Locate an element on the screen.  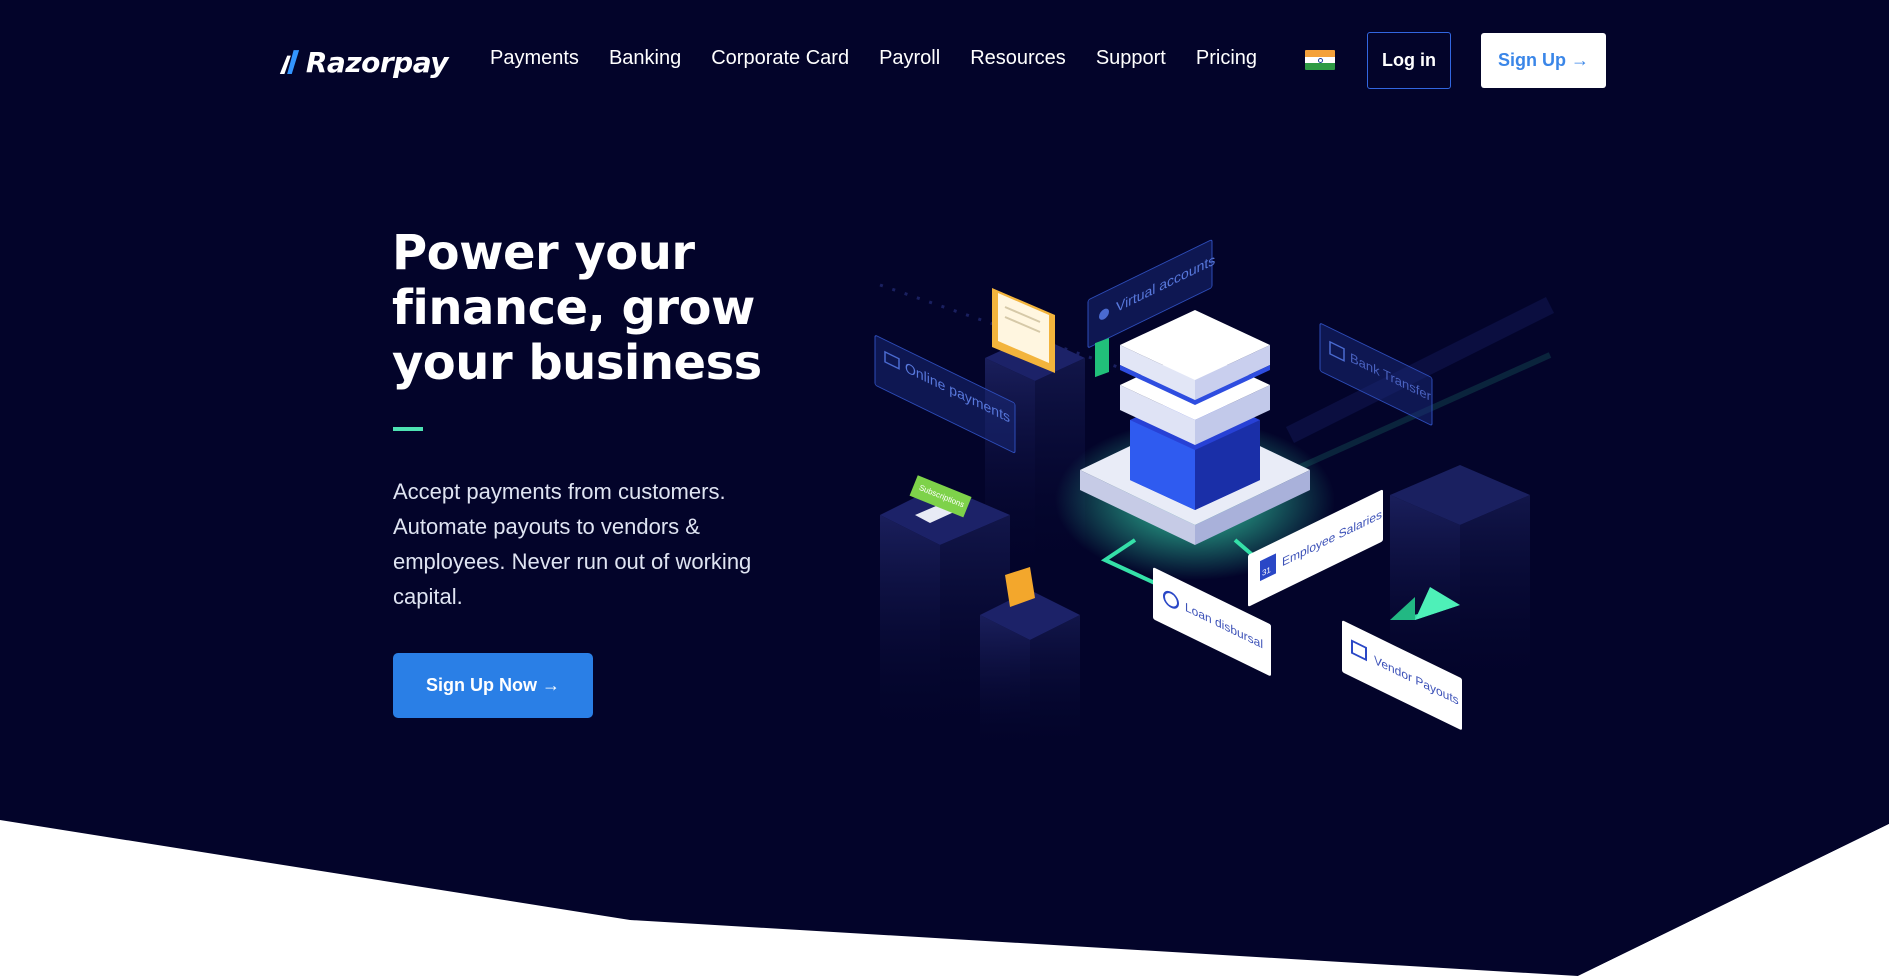
accent-divider is located at coordinates (408, 429).